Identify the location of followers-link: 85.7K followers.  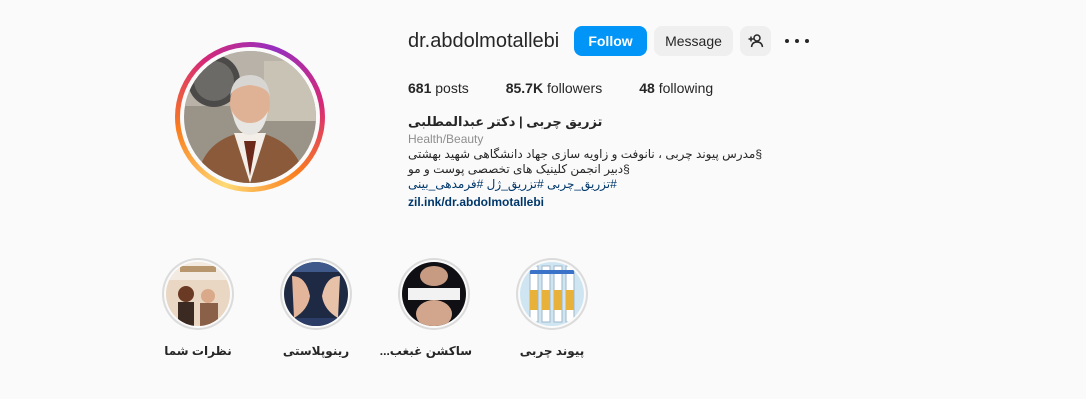
(554, 88).